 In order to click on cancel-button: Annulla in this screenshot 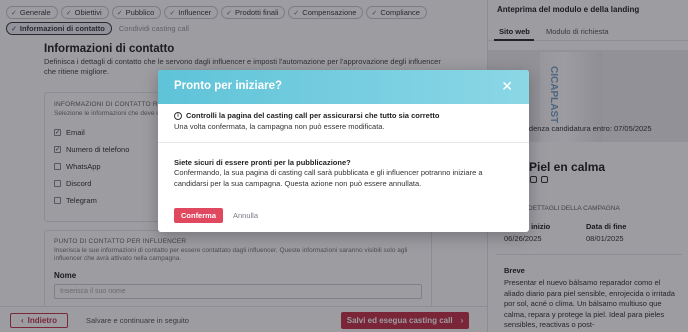, I will do `click(245, 215)`.